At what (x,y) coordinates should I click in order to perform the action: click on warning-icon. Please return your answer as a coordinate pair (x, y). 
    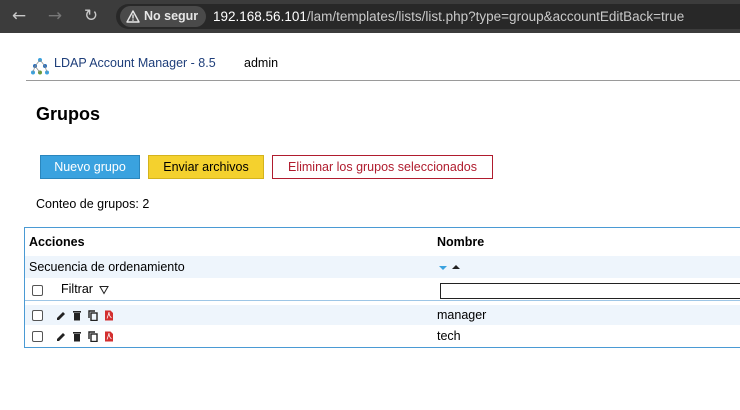
    Looking at the image, I should click on (133, 16).